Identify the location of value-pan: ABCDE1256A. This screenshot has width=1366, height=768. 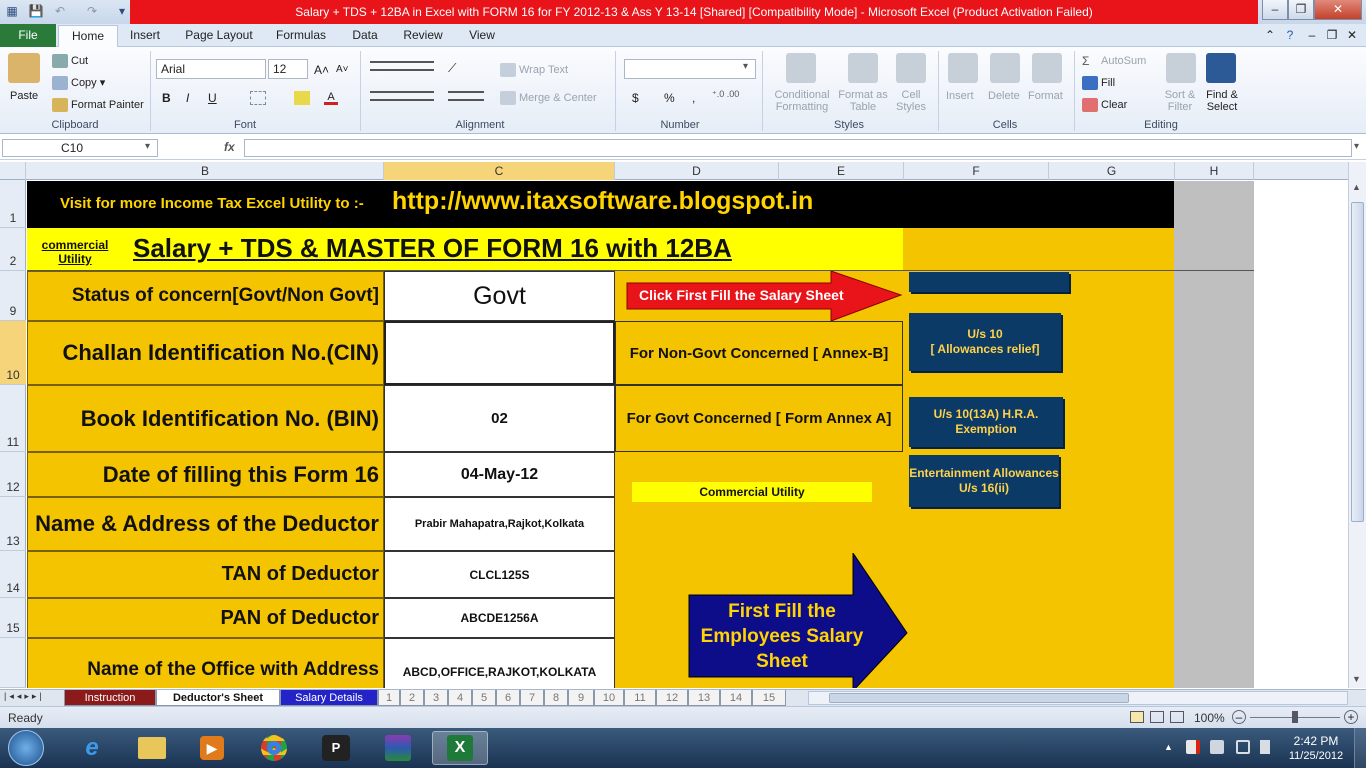
(499, 618).